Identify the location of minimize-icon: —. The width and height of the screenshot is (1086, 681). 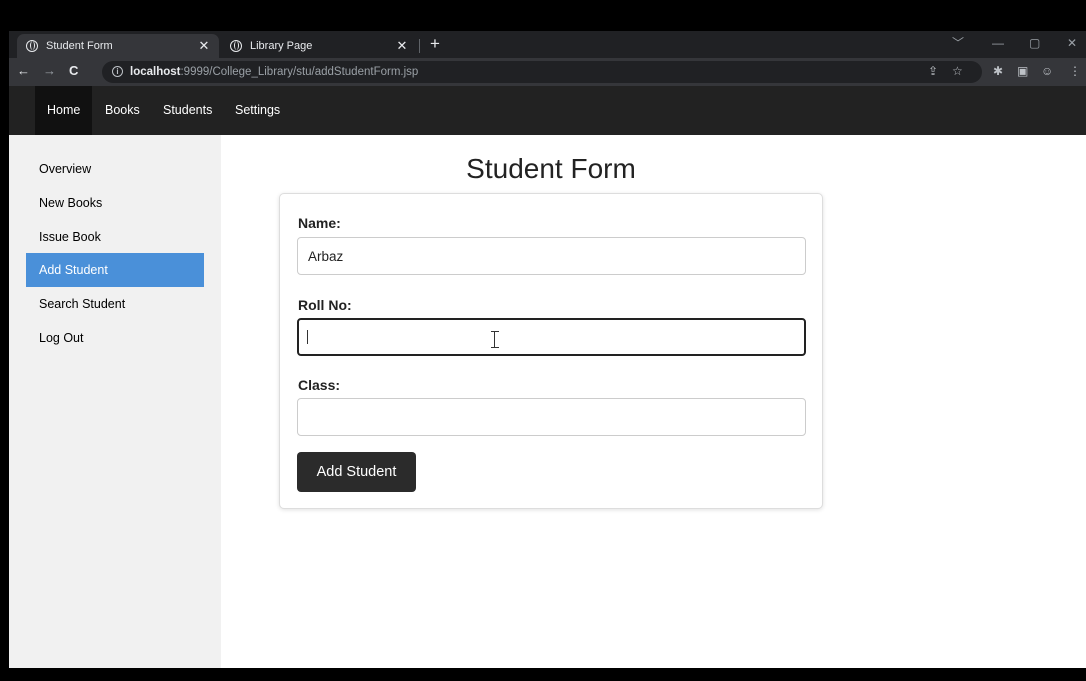
(998, 43).